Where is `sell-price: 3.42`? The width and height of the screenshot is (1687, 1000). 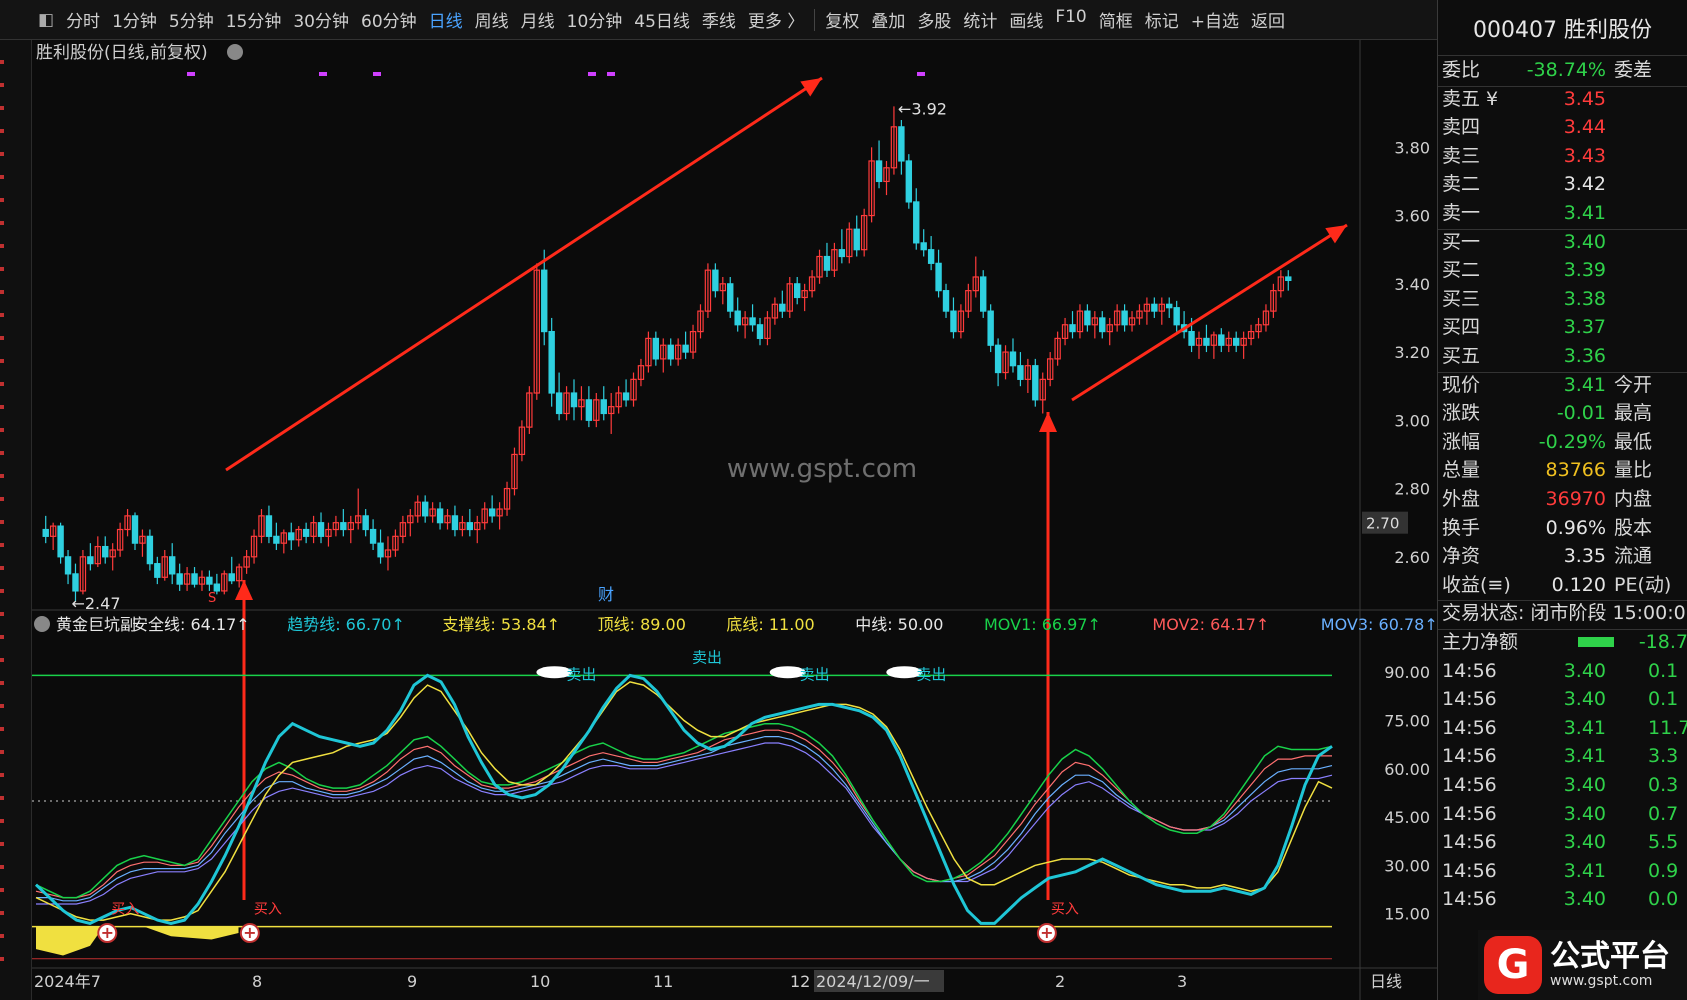
sell-price: 3.42 is located at coordinates (1584, 184).